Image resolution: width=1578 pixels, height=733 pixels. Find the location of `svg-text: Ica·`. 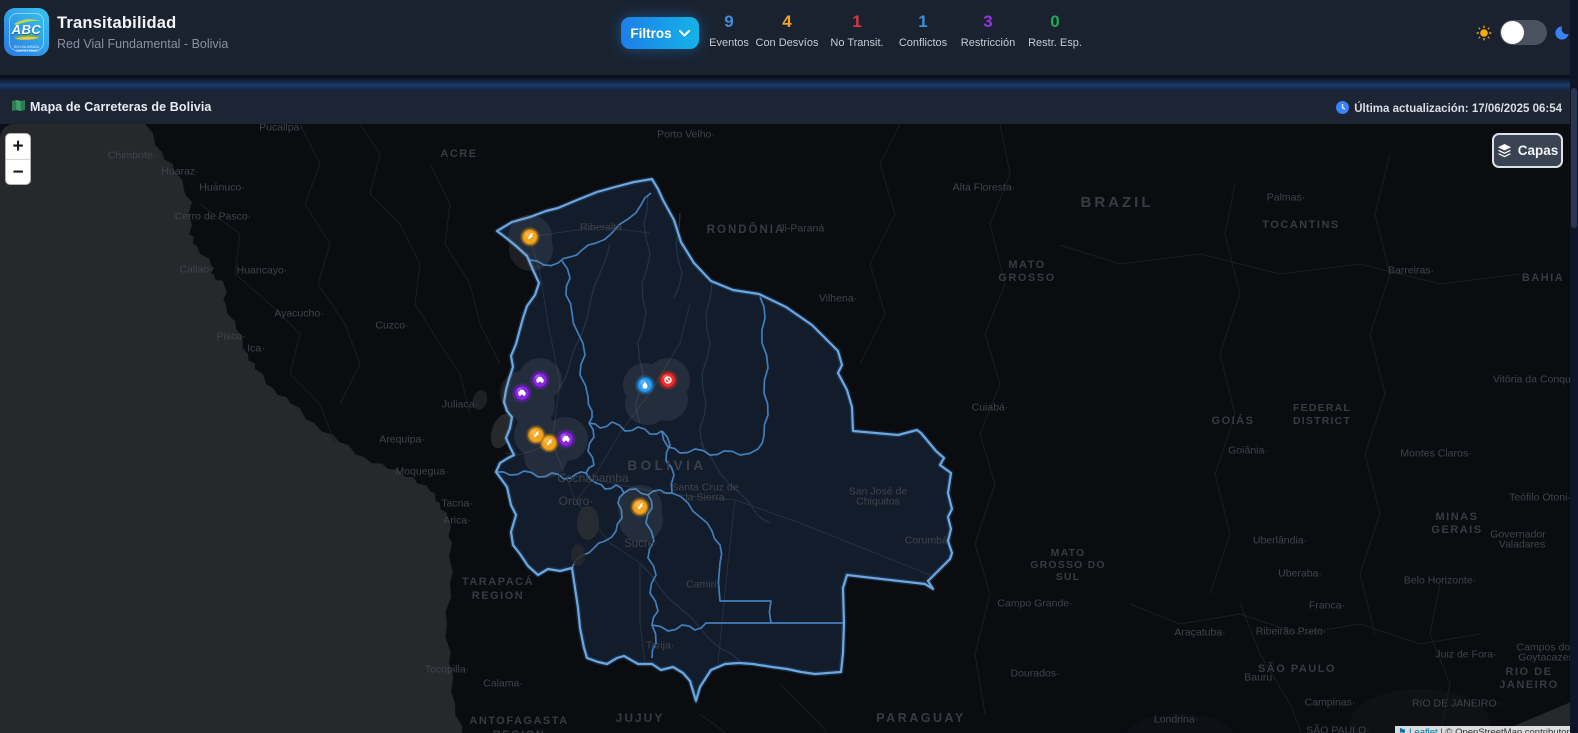

svg-text: Ica· is located at coordinates (256, 349).